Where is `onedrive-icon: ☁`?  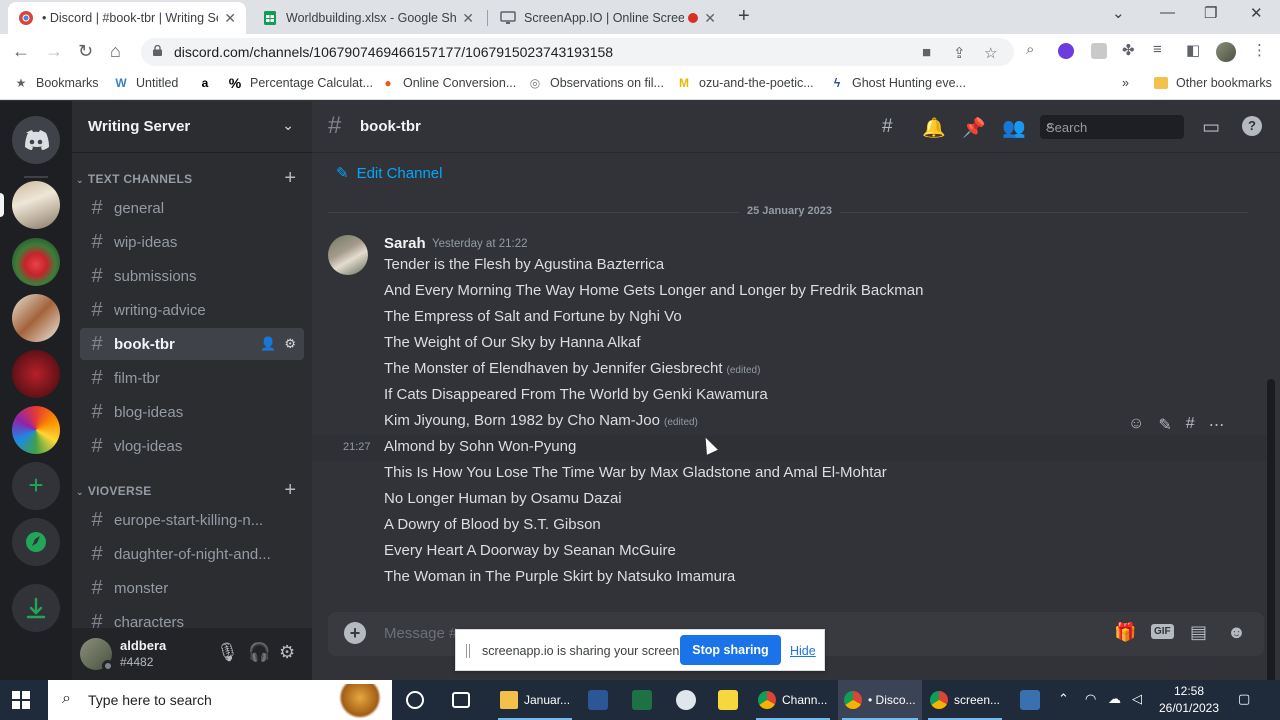
onedrive-icon: ☁ is located at coordinates (1114, 699).